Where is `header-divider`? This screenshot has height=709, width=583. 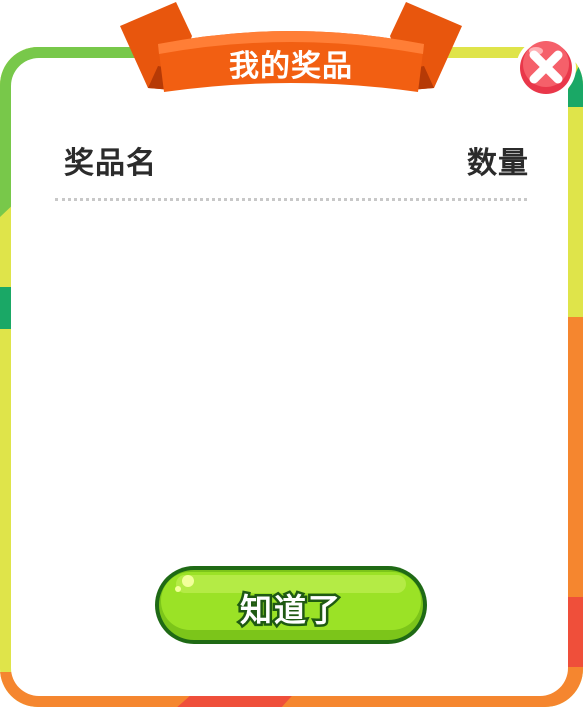 header-divider is located at coordinates (291, 199).